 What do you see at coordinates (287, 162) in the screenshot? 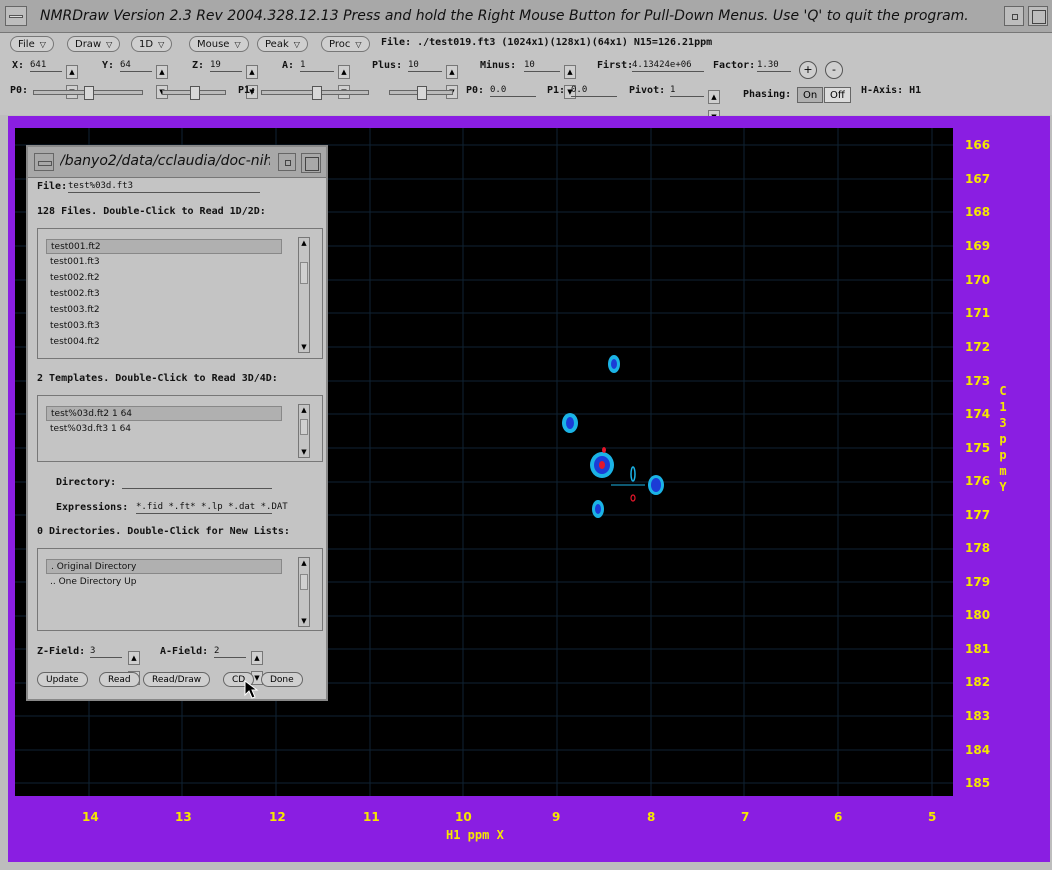
I see `dialog-minimize-button` at bounding box center [287, 162].